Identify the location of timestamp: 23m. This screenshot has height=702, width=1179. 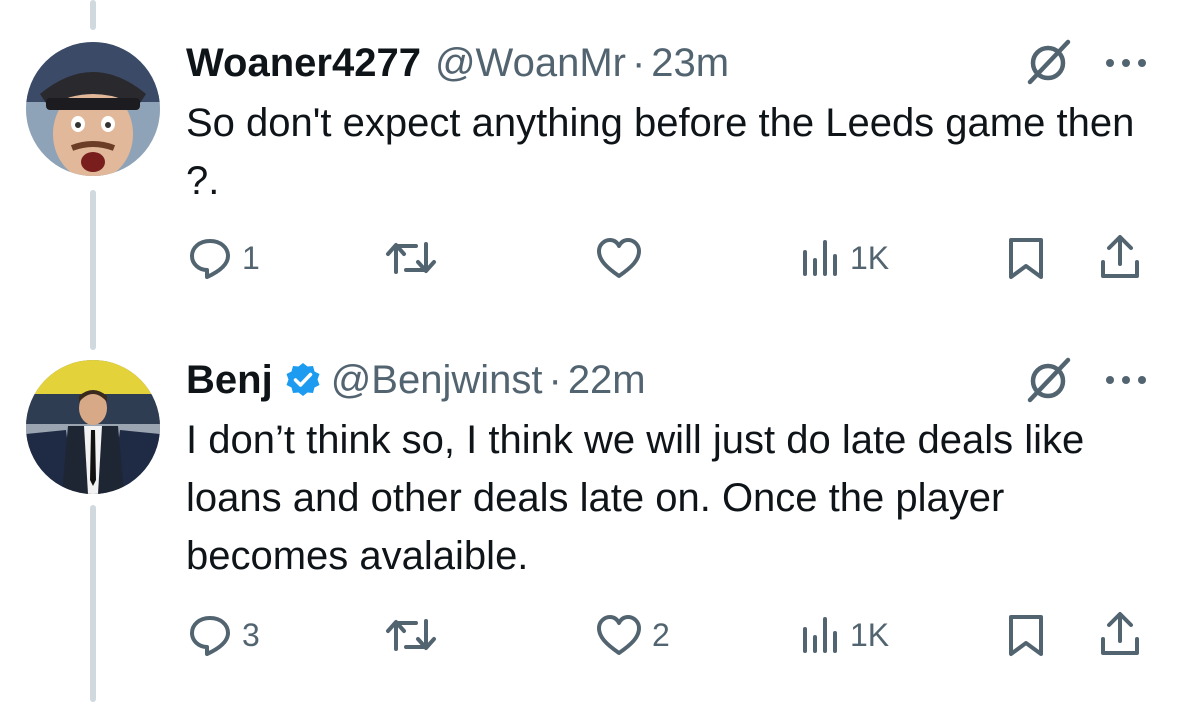
(690, 63).